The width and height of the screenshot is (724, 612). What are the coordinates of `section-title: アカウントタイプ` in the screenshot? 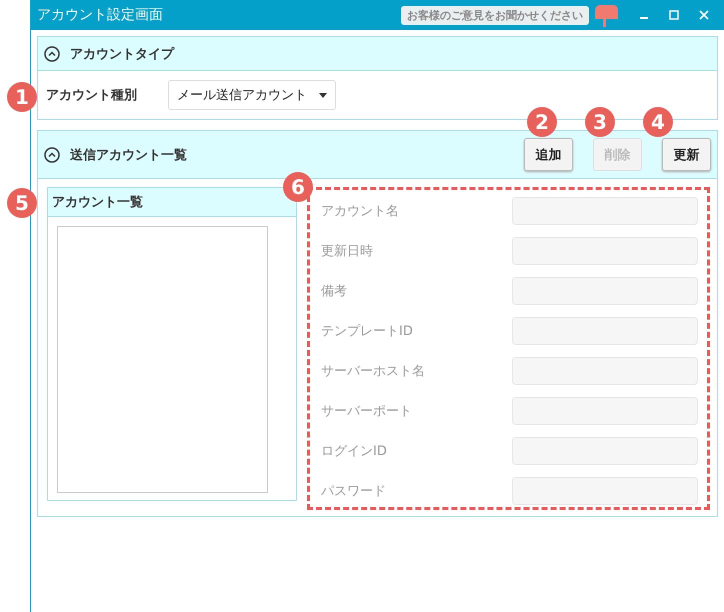 It's located at (123, 54).